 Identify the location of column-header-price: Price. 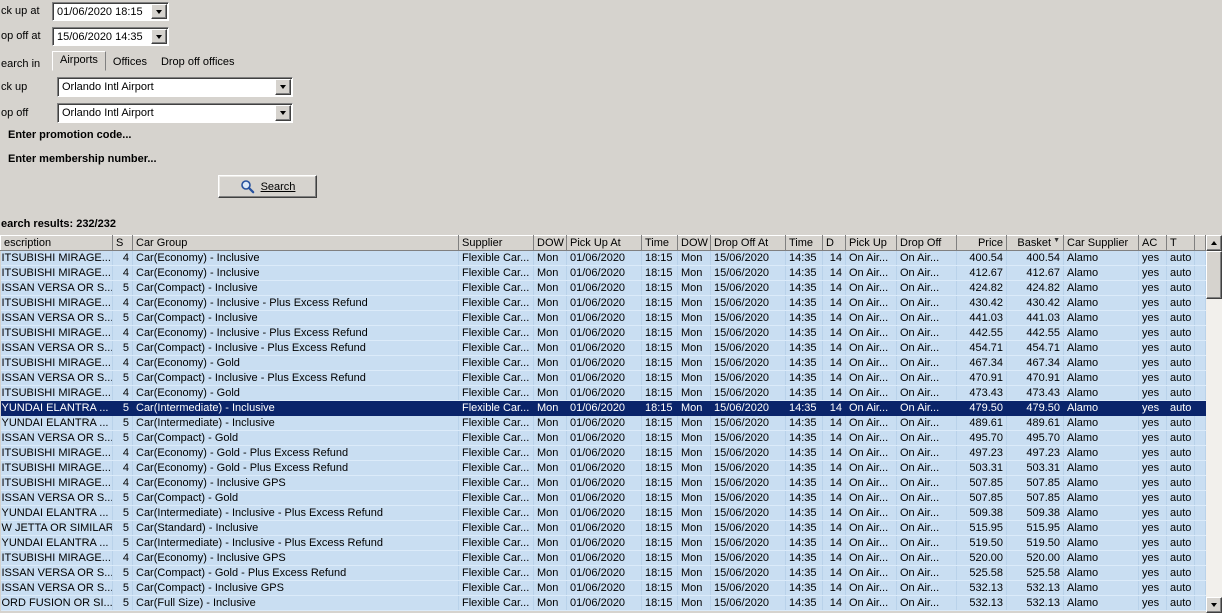
(981, 243).